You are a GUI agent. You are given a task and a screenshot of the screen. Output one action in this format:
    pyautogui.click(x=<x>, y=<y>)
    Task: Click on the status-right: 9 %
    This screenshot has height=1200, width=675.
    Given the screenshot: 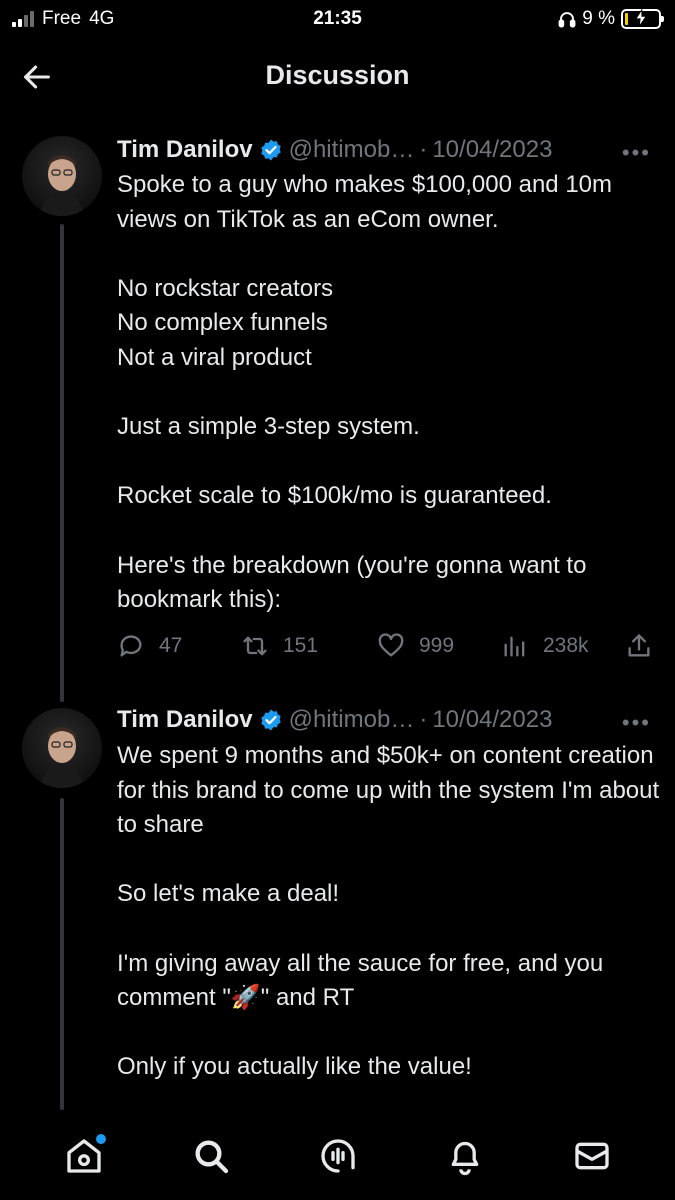 What is the action you would take?
    pyautogui.click(x=611, y=19)
    